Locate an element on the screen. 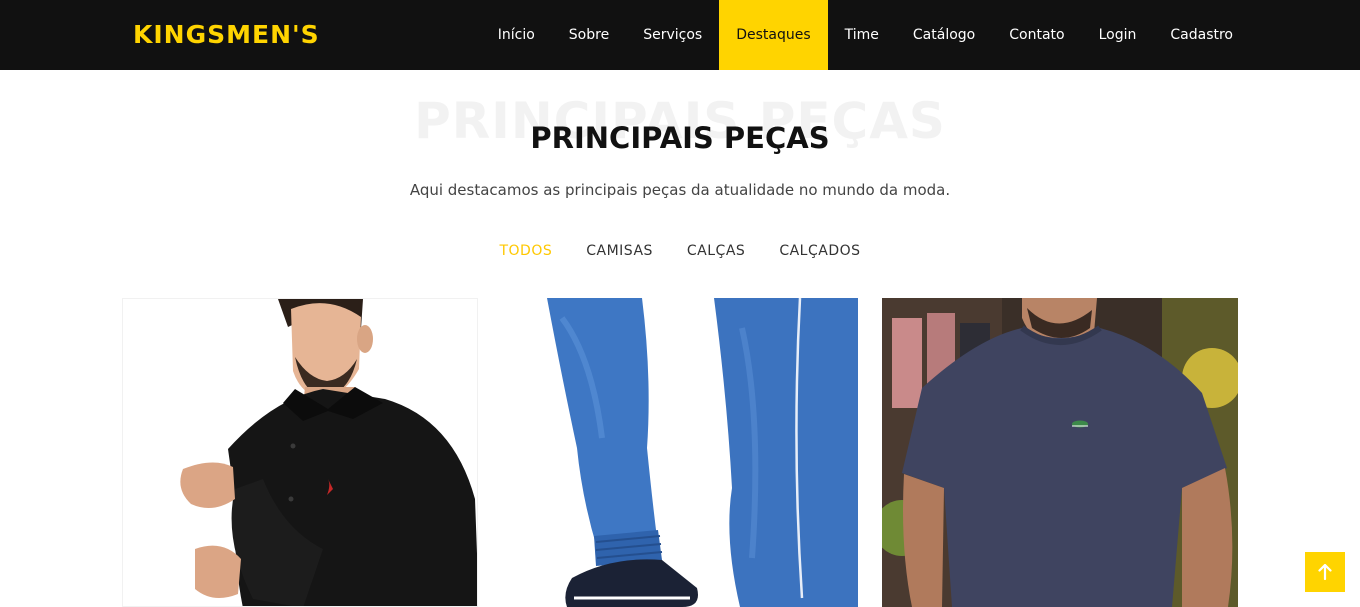 This screenshot has height=607, width=1360. nav-item-servicos: Serviços is located at coordinates (672, 35).